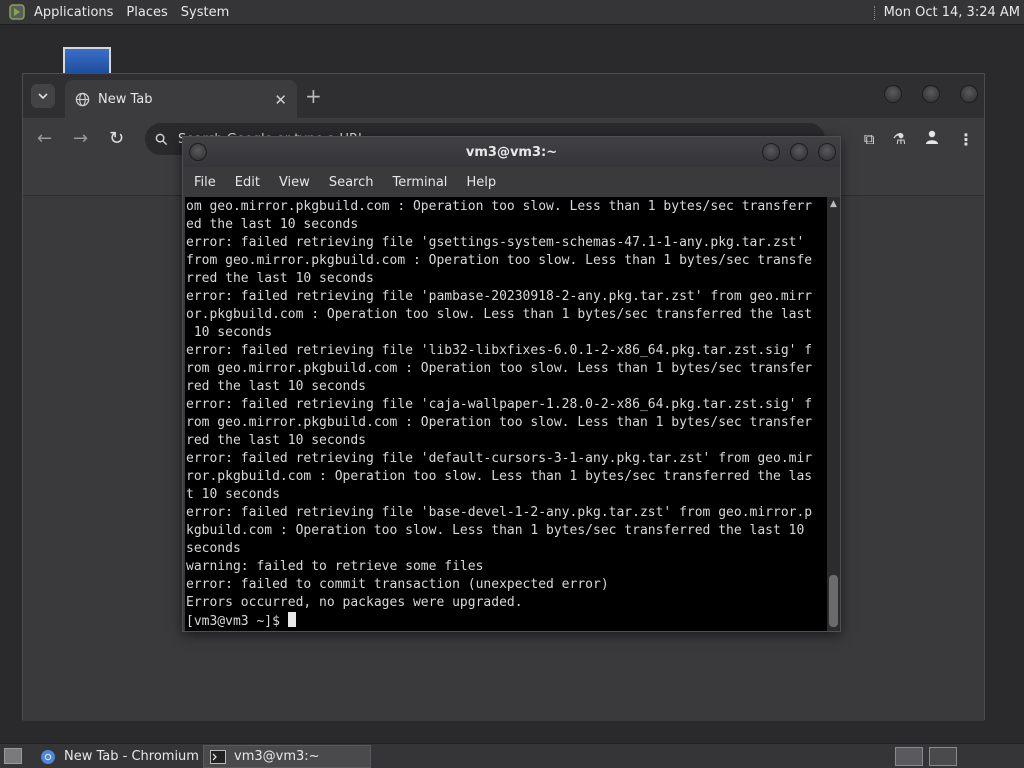 The height and width of the screenshot is (768, 1024). What do you see at coordinates (218, 756) in the screenshot?
I see `terminal-icon` at bounding box center [218, 756].